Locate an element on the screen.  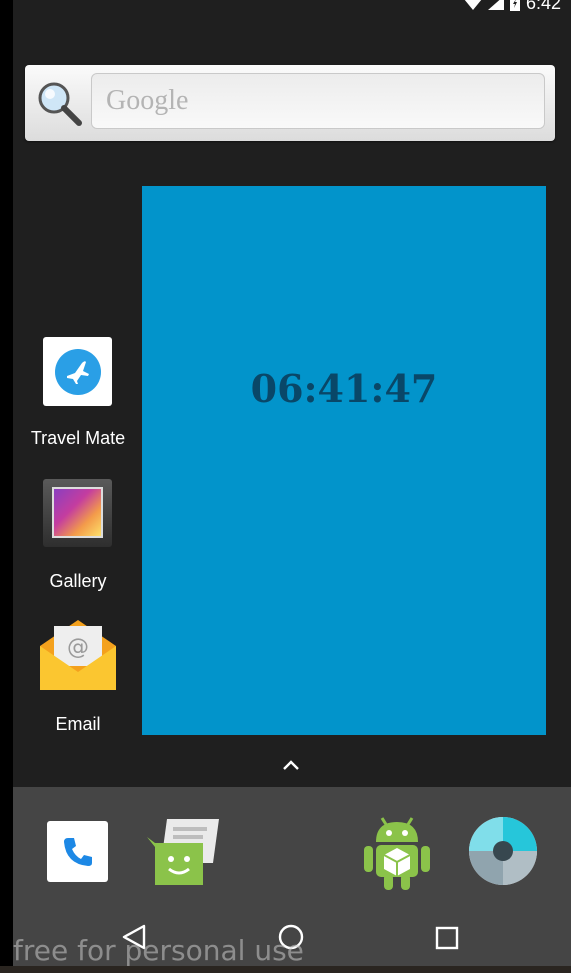
screen-edge is located at coordinates (6, 486).